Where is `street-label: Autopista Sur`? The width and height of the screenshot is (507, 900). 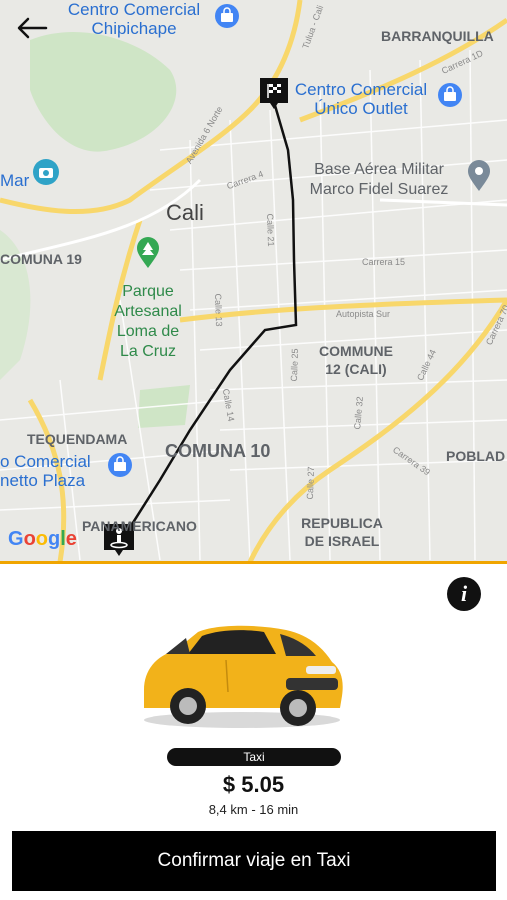 street-label: Autopista Sur is located at coordinates (363, 314).